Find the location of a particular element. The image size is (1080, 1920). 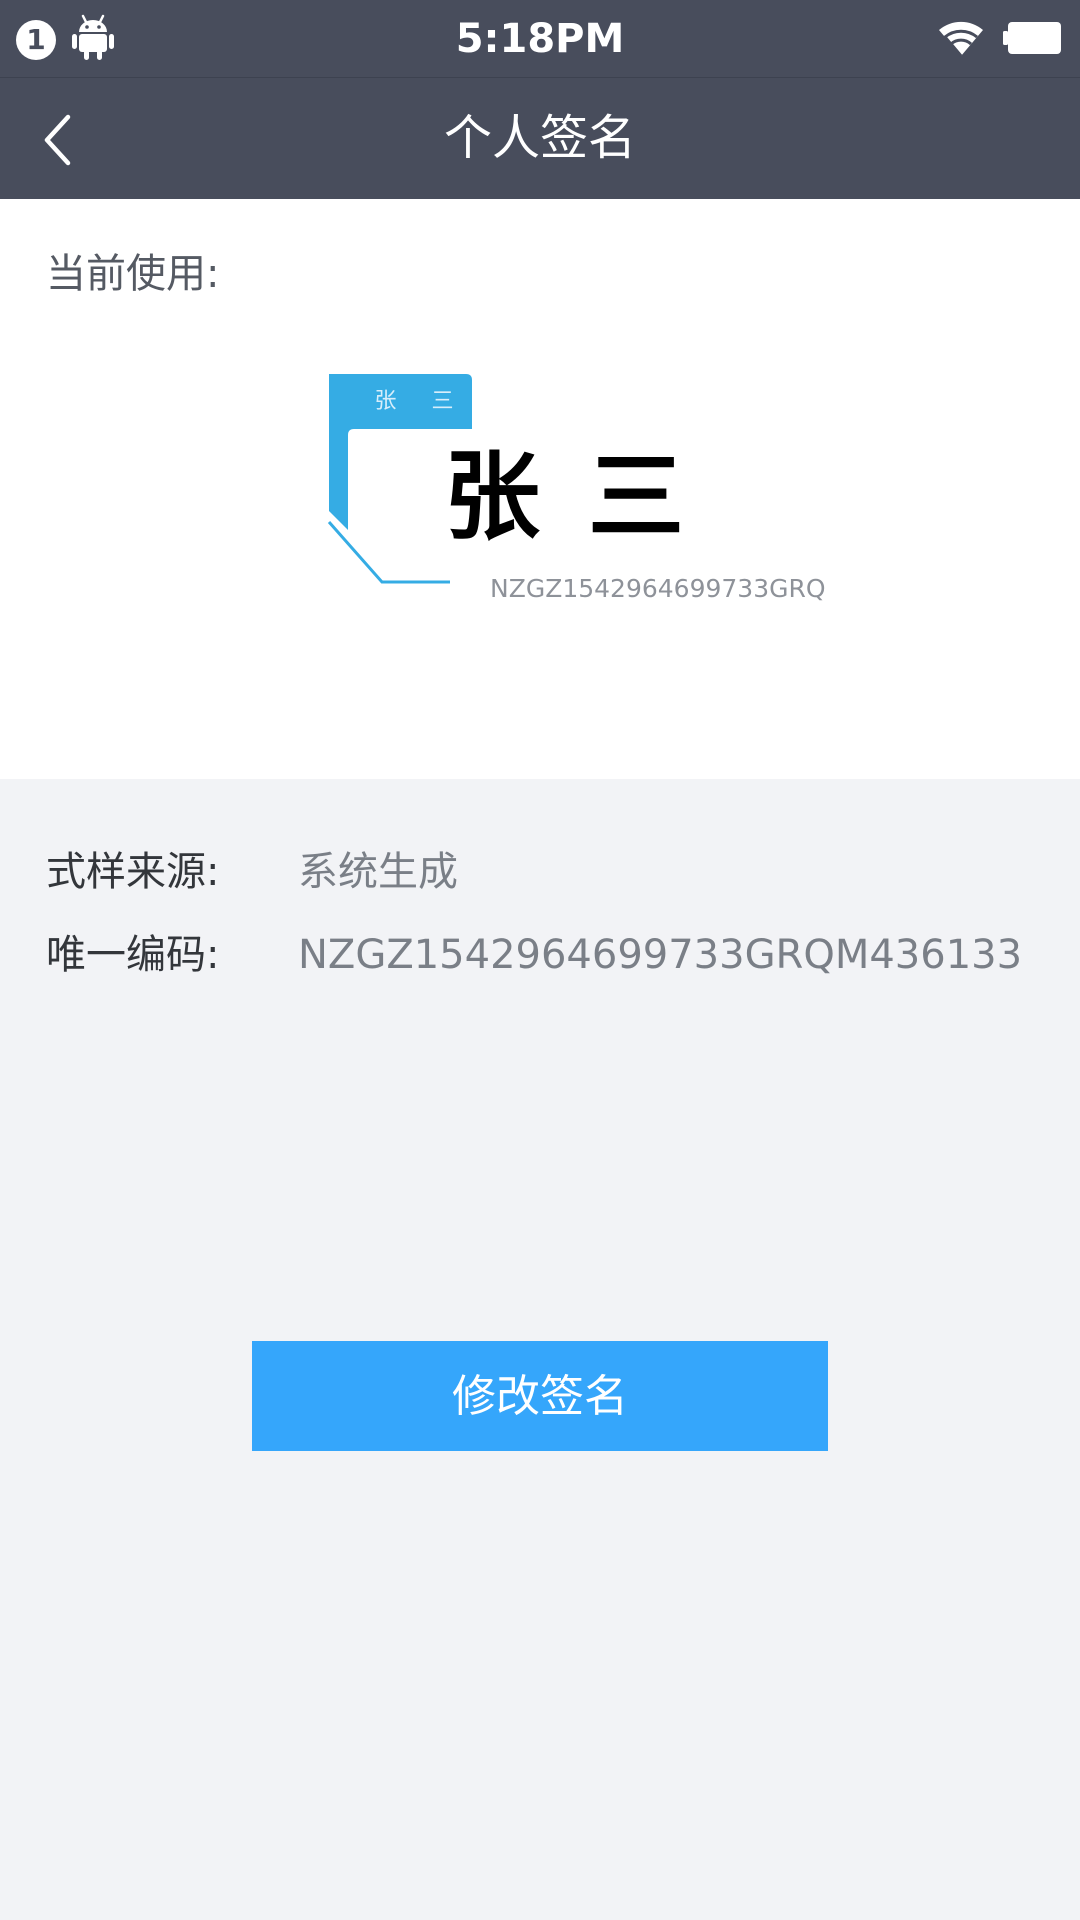

source-value: 系统生成 is located at coordinates (378, 872).